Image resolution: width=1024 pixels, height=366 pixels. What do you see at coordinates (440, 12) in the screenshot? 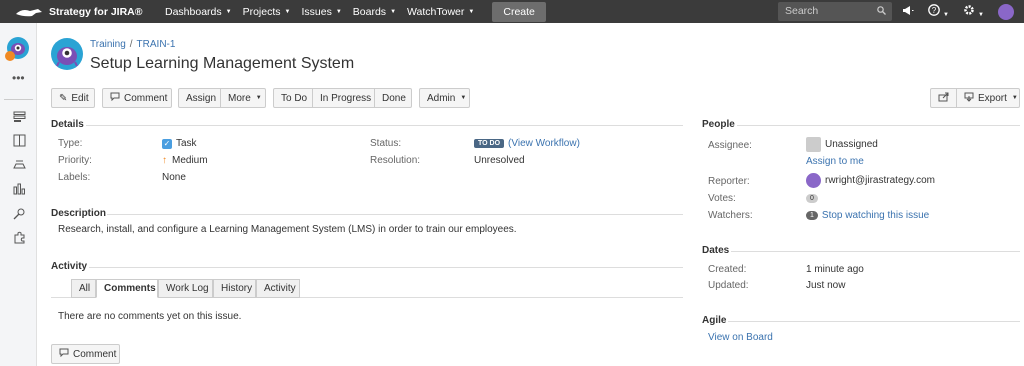
I see `nav-watchtower: WatchTower ▼` at bounding box center [440, 12].